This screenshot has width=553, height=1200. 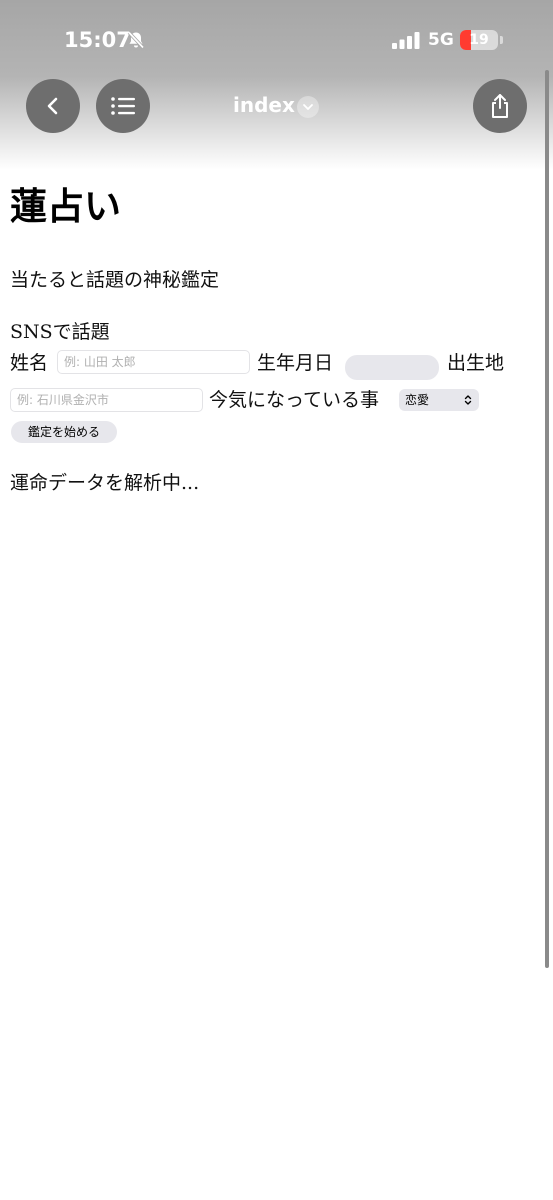 I want to click on chevron-up-down-icon, so click(x=468, y=400).